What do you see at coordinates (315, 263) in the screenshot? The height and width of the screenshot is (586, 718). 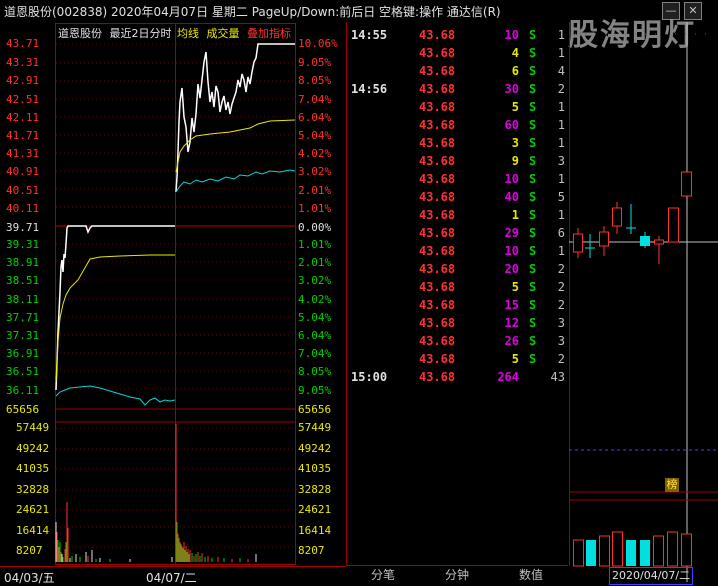 I see `axis-label: 2.01%` at bounding box center [315, 263].